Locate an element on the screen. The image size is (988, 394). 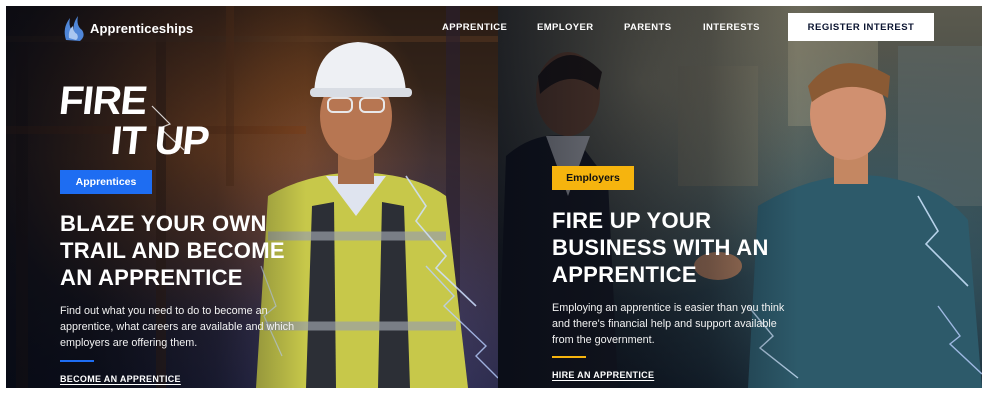
employers-badge: Employers is located at coordinates (593, 178).